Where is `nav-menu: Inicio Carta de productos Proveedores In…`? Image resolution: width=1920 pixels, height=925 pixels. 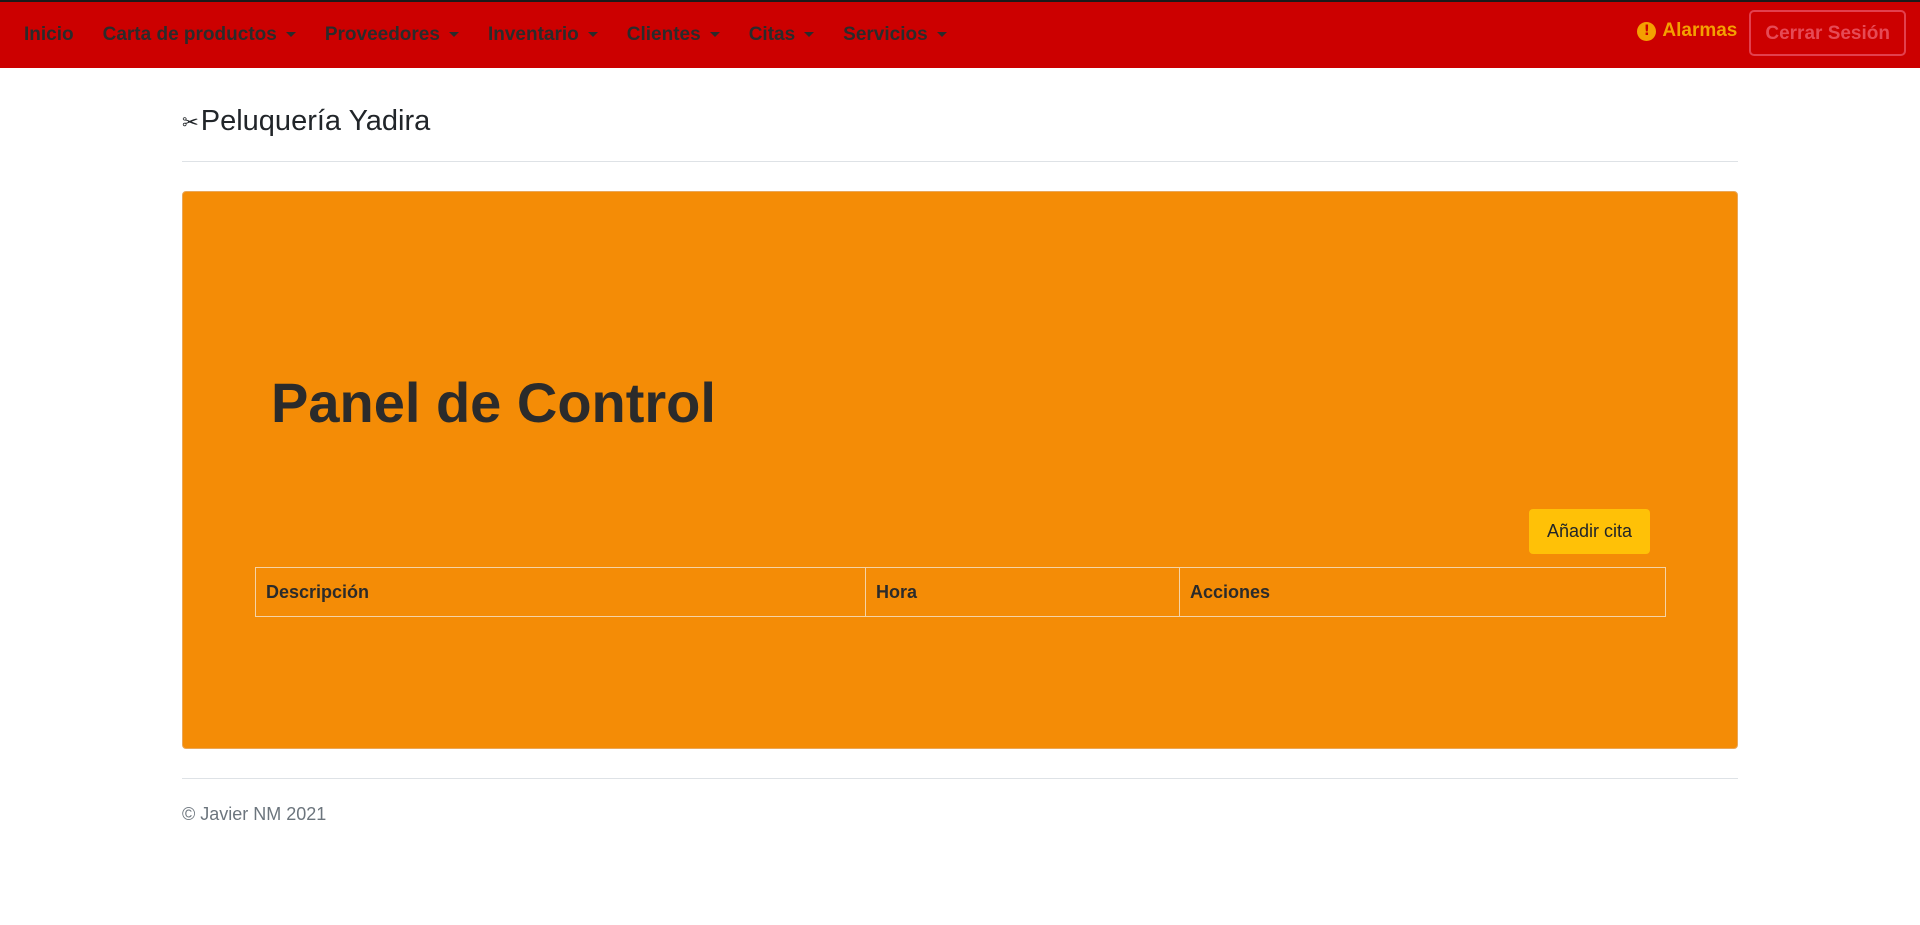
nav-menu: Inicio Carta de productos Proveedores In… is located at coordinates (500, 35).